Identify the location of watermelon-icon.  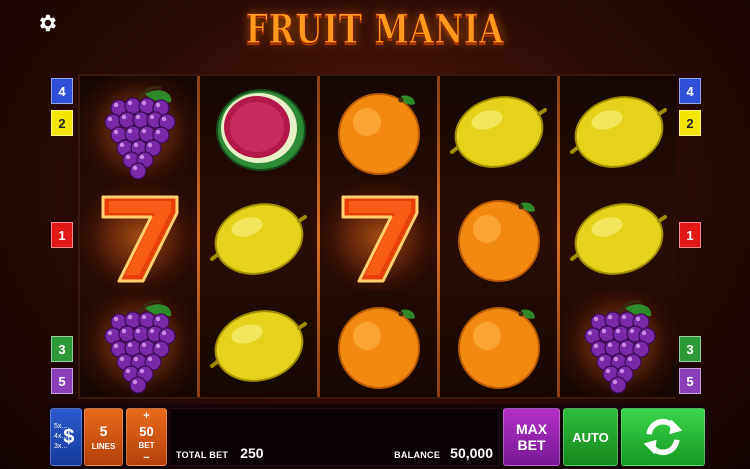
(260, 129).